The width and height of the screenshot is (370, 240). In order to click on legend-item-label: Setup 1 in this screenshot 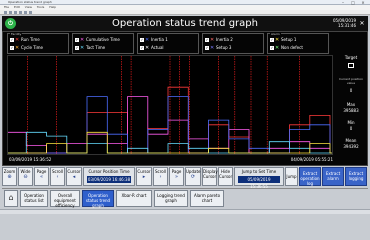, I will do `click(289, 39)`.